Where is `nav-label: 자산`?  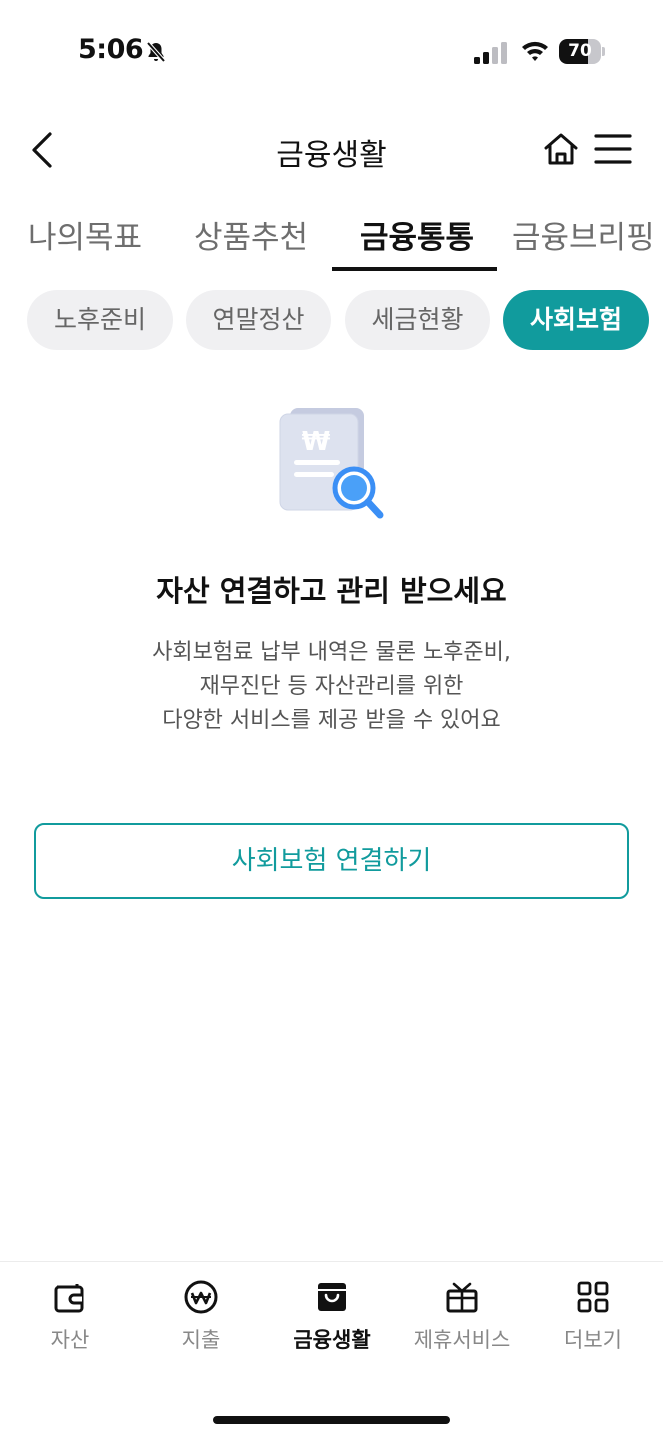
nav-label: 자산 is located at coordinates (70, 1340).